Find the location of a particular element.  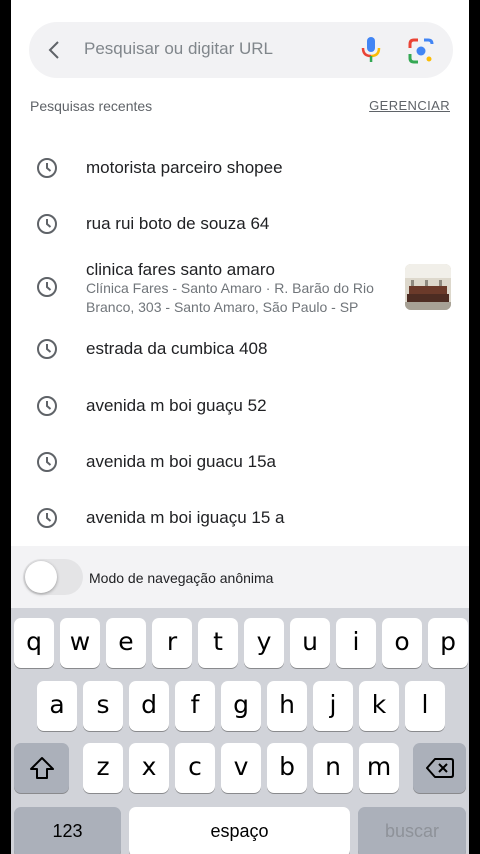

key-q: q is located at coordinates (34, 643).